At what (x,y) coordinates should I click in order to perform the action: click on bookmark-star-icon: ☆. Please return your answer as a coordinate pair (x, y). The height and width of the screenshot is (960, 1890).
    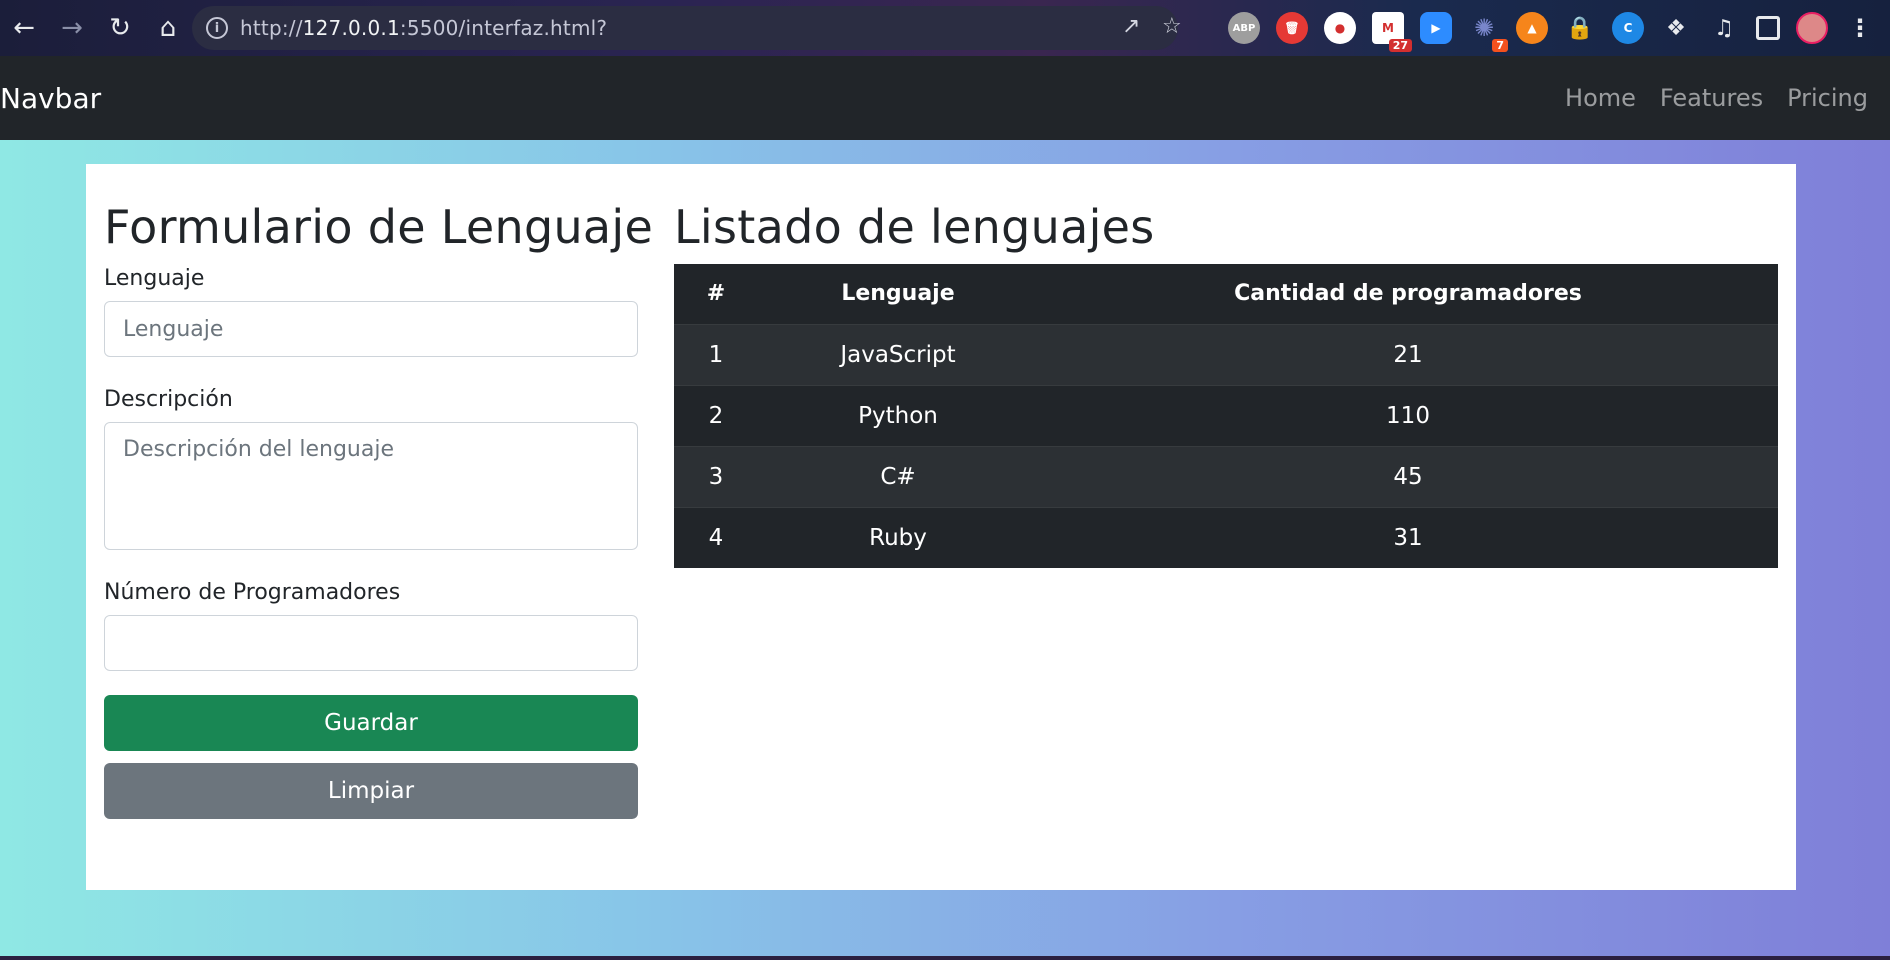
    Looking at the image, I should click on (1172, 26).